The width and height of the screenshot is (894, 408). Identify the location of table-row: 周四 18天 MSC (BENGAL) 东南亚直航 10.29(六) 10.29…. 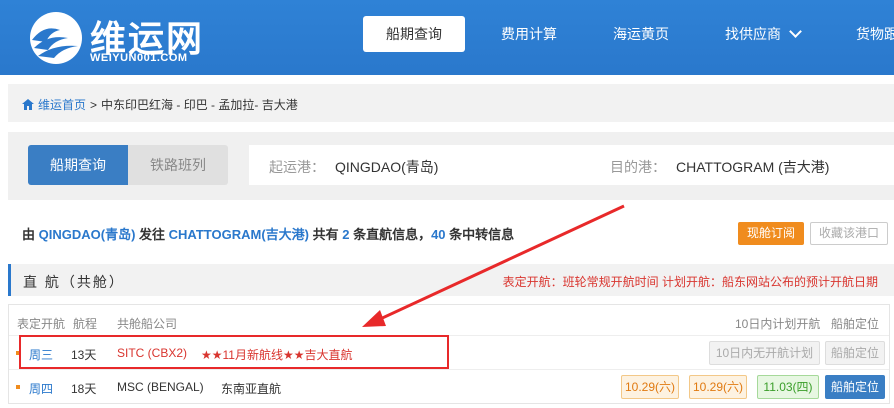
(449, 386).